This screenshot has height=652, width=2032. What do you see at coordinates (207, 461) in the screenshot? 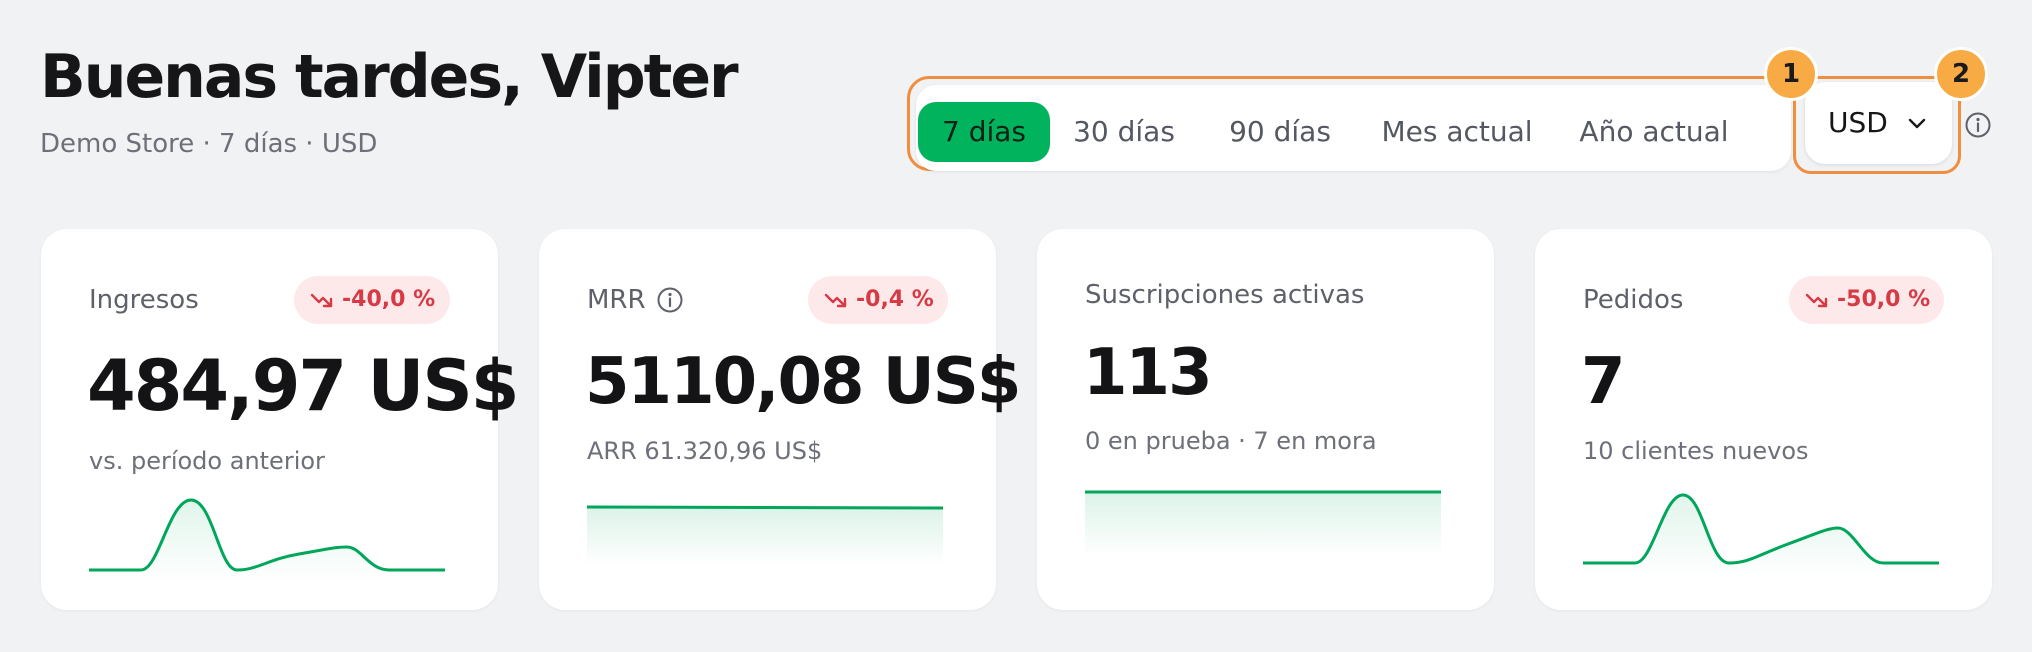
I see `card-subtext: vs. período anterior` at bounding box center [207, 461].